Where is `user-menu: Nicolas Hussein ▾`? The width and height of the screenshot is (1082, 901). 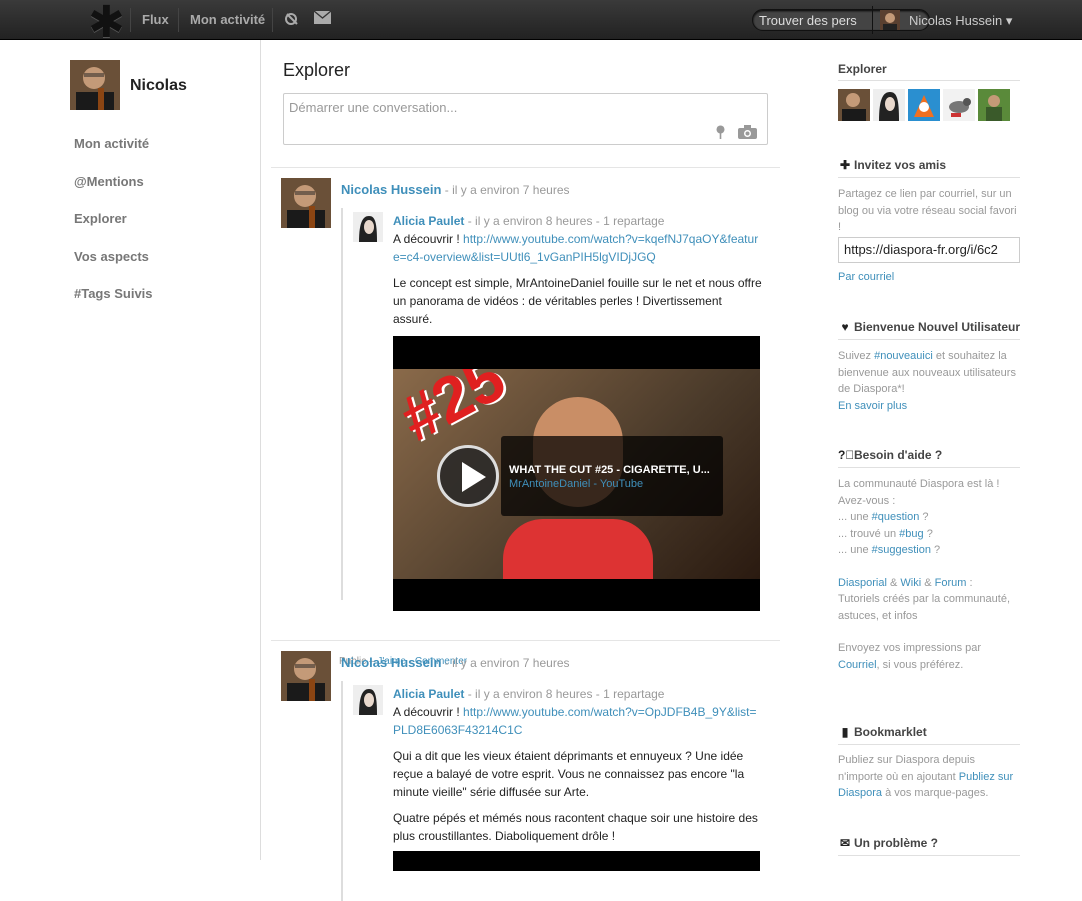 user-menu: Nicolas Hussein ▾ is located at coordinates (948, 20).